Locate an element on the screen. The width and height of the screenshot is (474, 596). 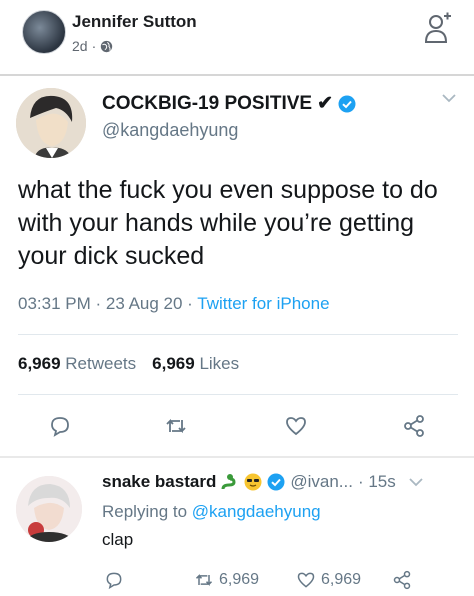
post-time: 2d is located at coordinates (80, 46).